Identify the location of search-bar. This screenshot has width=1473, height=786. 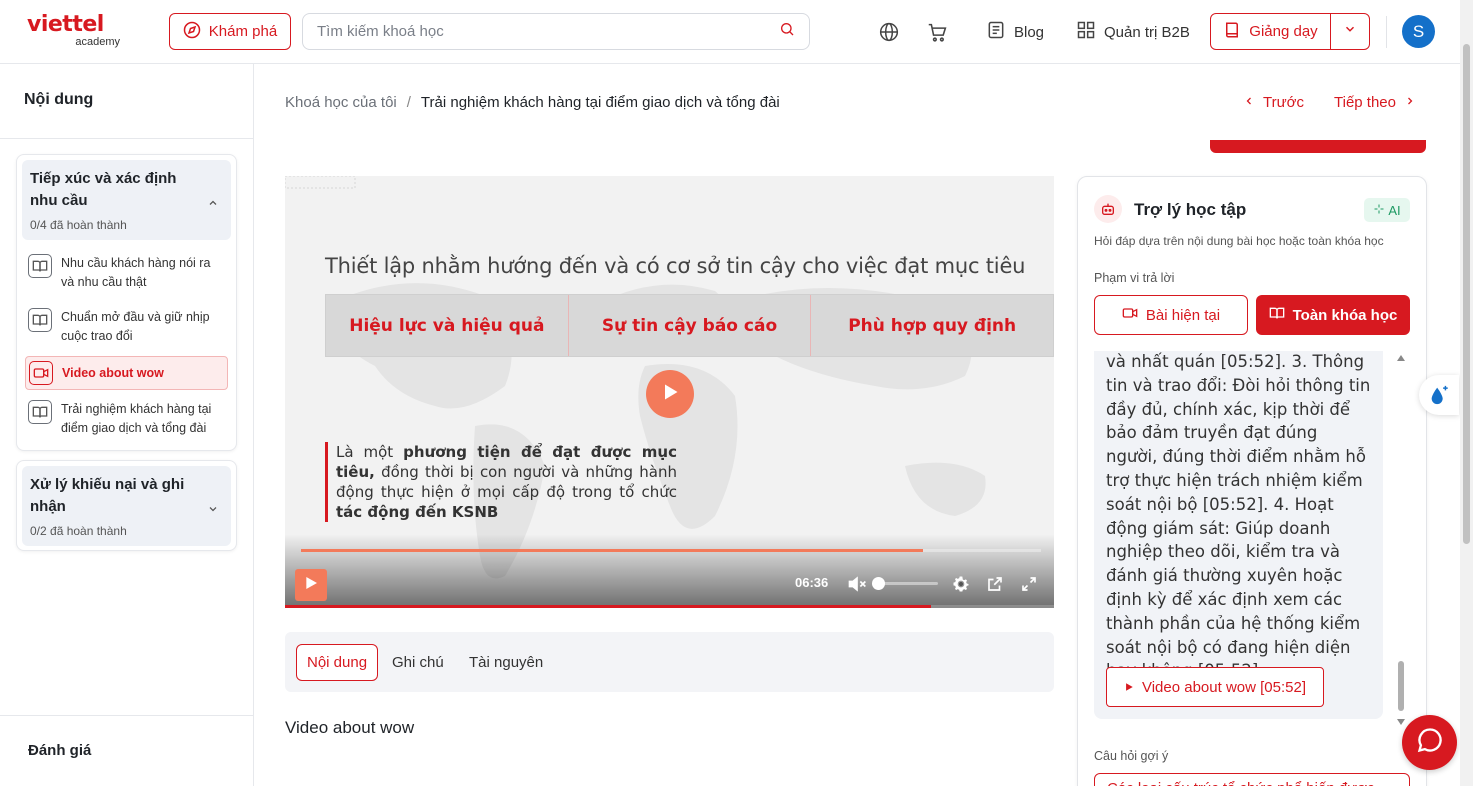
(556, 31).